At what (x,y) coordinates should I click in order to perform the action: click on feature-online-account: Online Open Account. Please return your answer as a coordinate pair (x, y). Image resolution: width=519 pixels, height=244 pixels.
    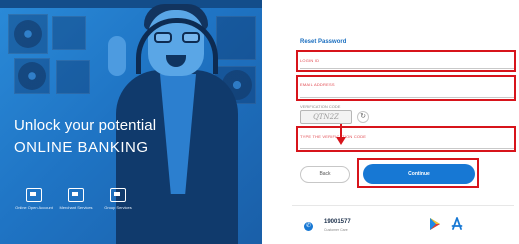
    Looking at the image, I should click on (34, 199).